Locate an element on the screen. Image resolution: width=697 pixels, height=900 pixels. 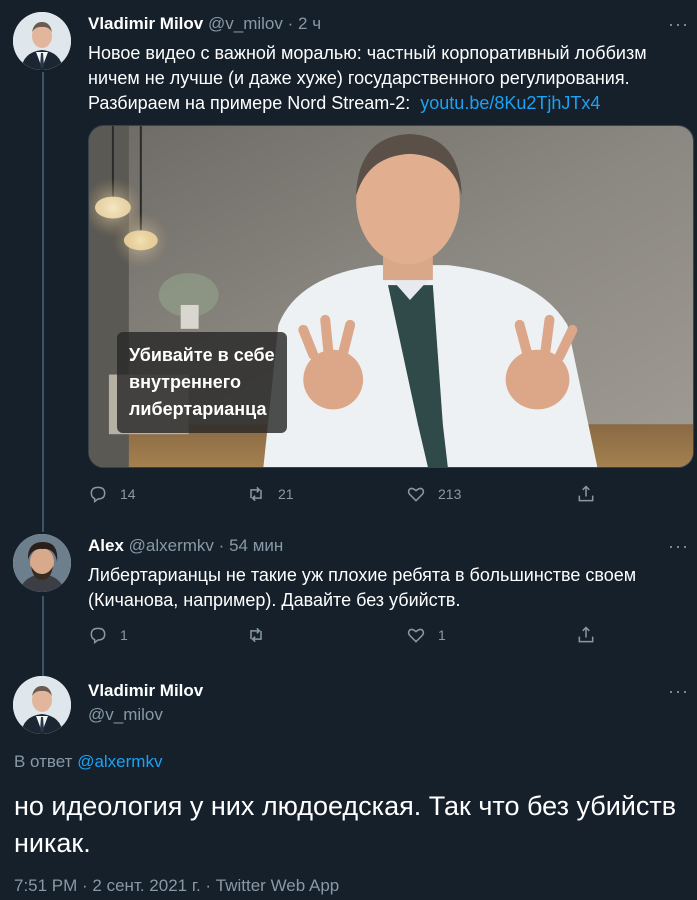
replying-to: В ответ @alxermkv is located at coordinates (88, 762).